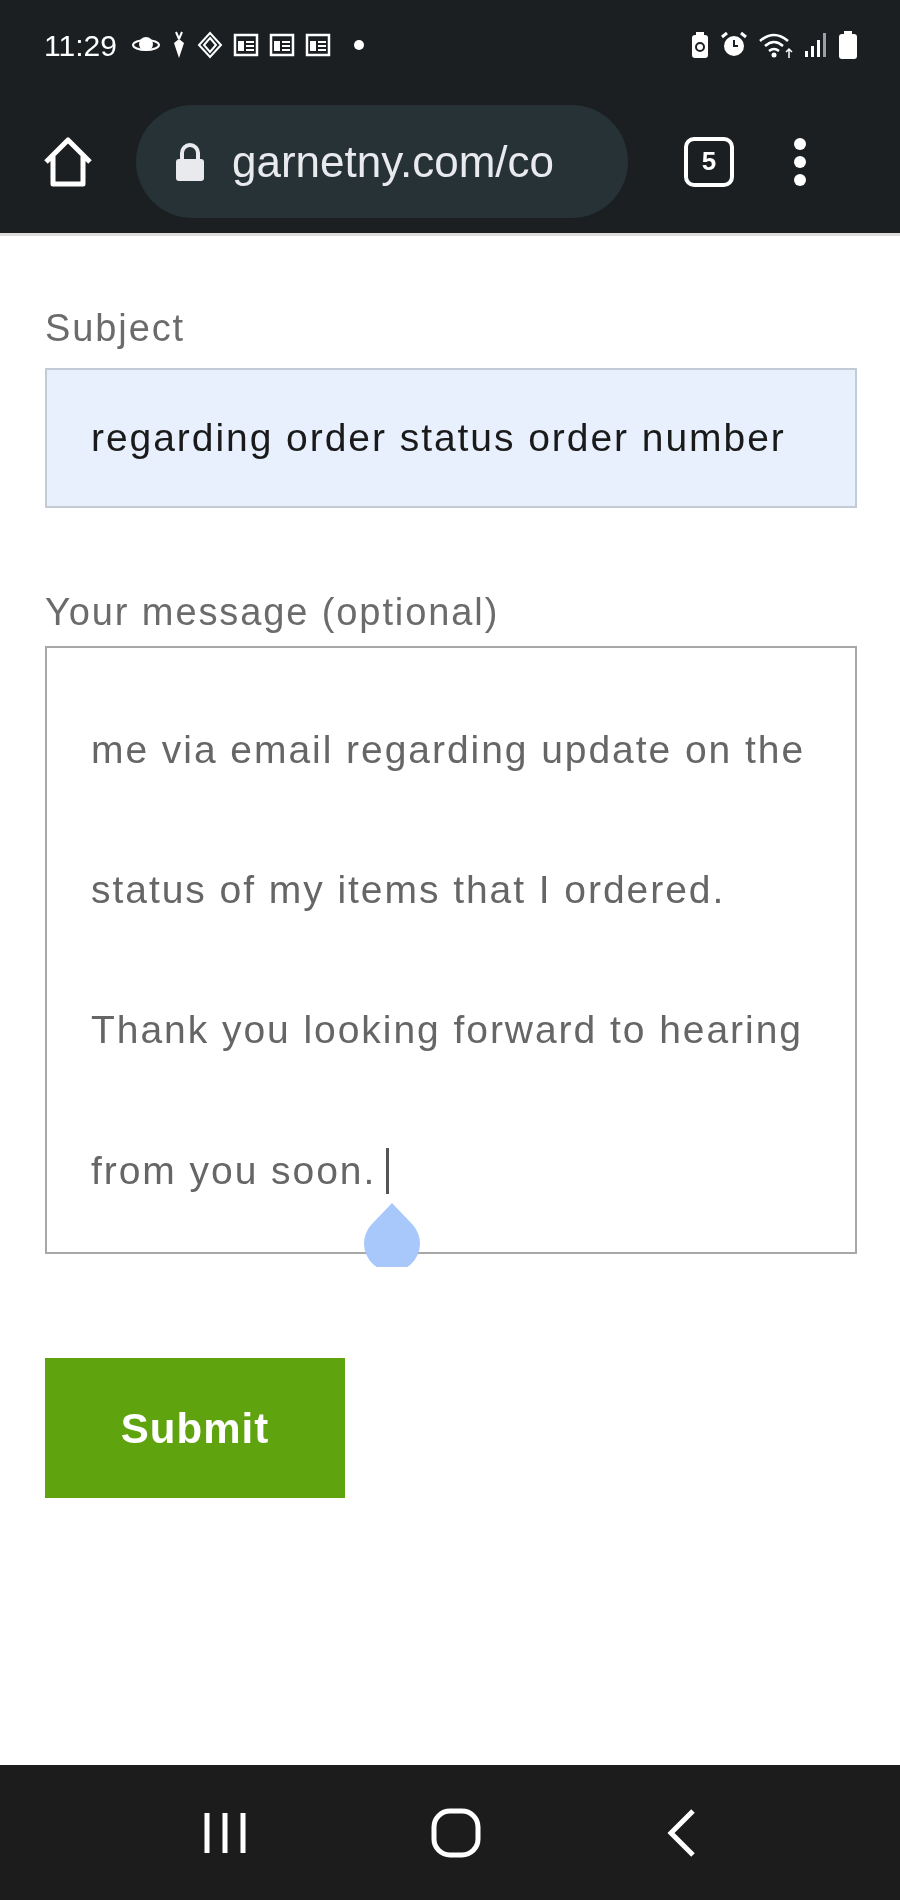 The image size is (900, 1900). Describe the element at coordinates (816, 45) in the screenshot. I see `signal-icon` at that location.